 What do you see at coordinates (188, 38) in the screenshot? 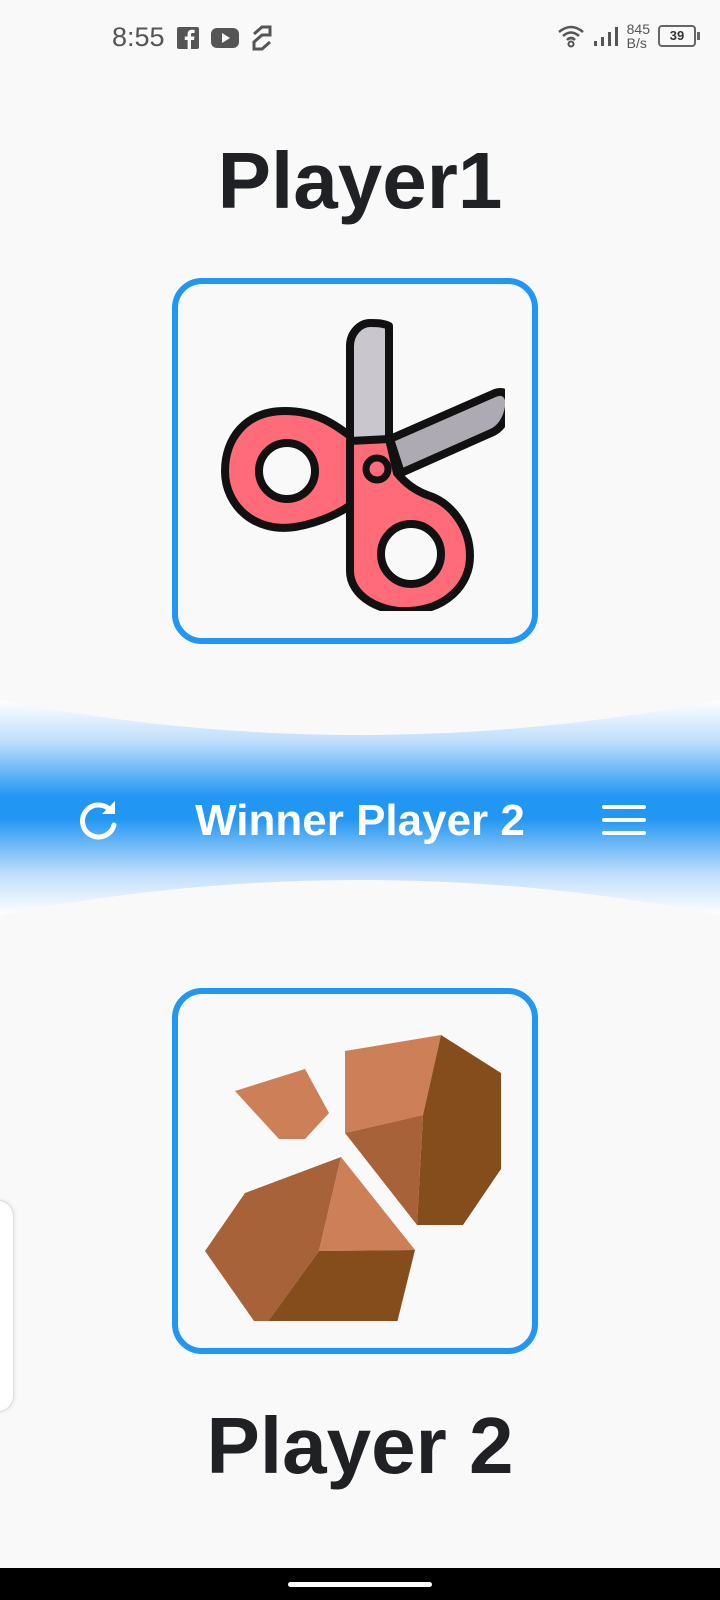
I see `facebook-icon` at bounding box center [188, 38].